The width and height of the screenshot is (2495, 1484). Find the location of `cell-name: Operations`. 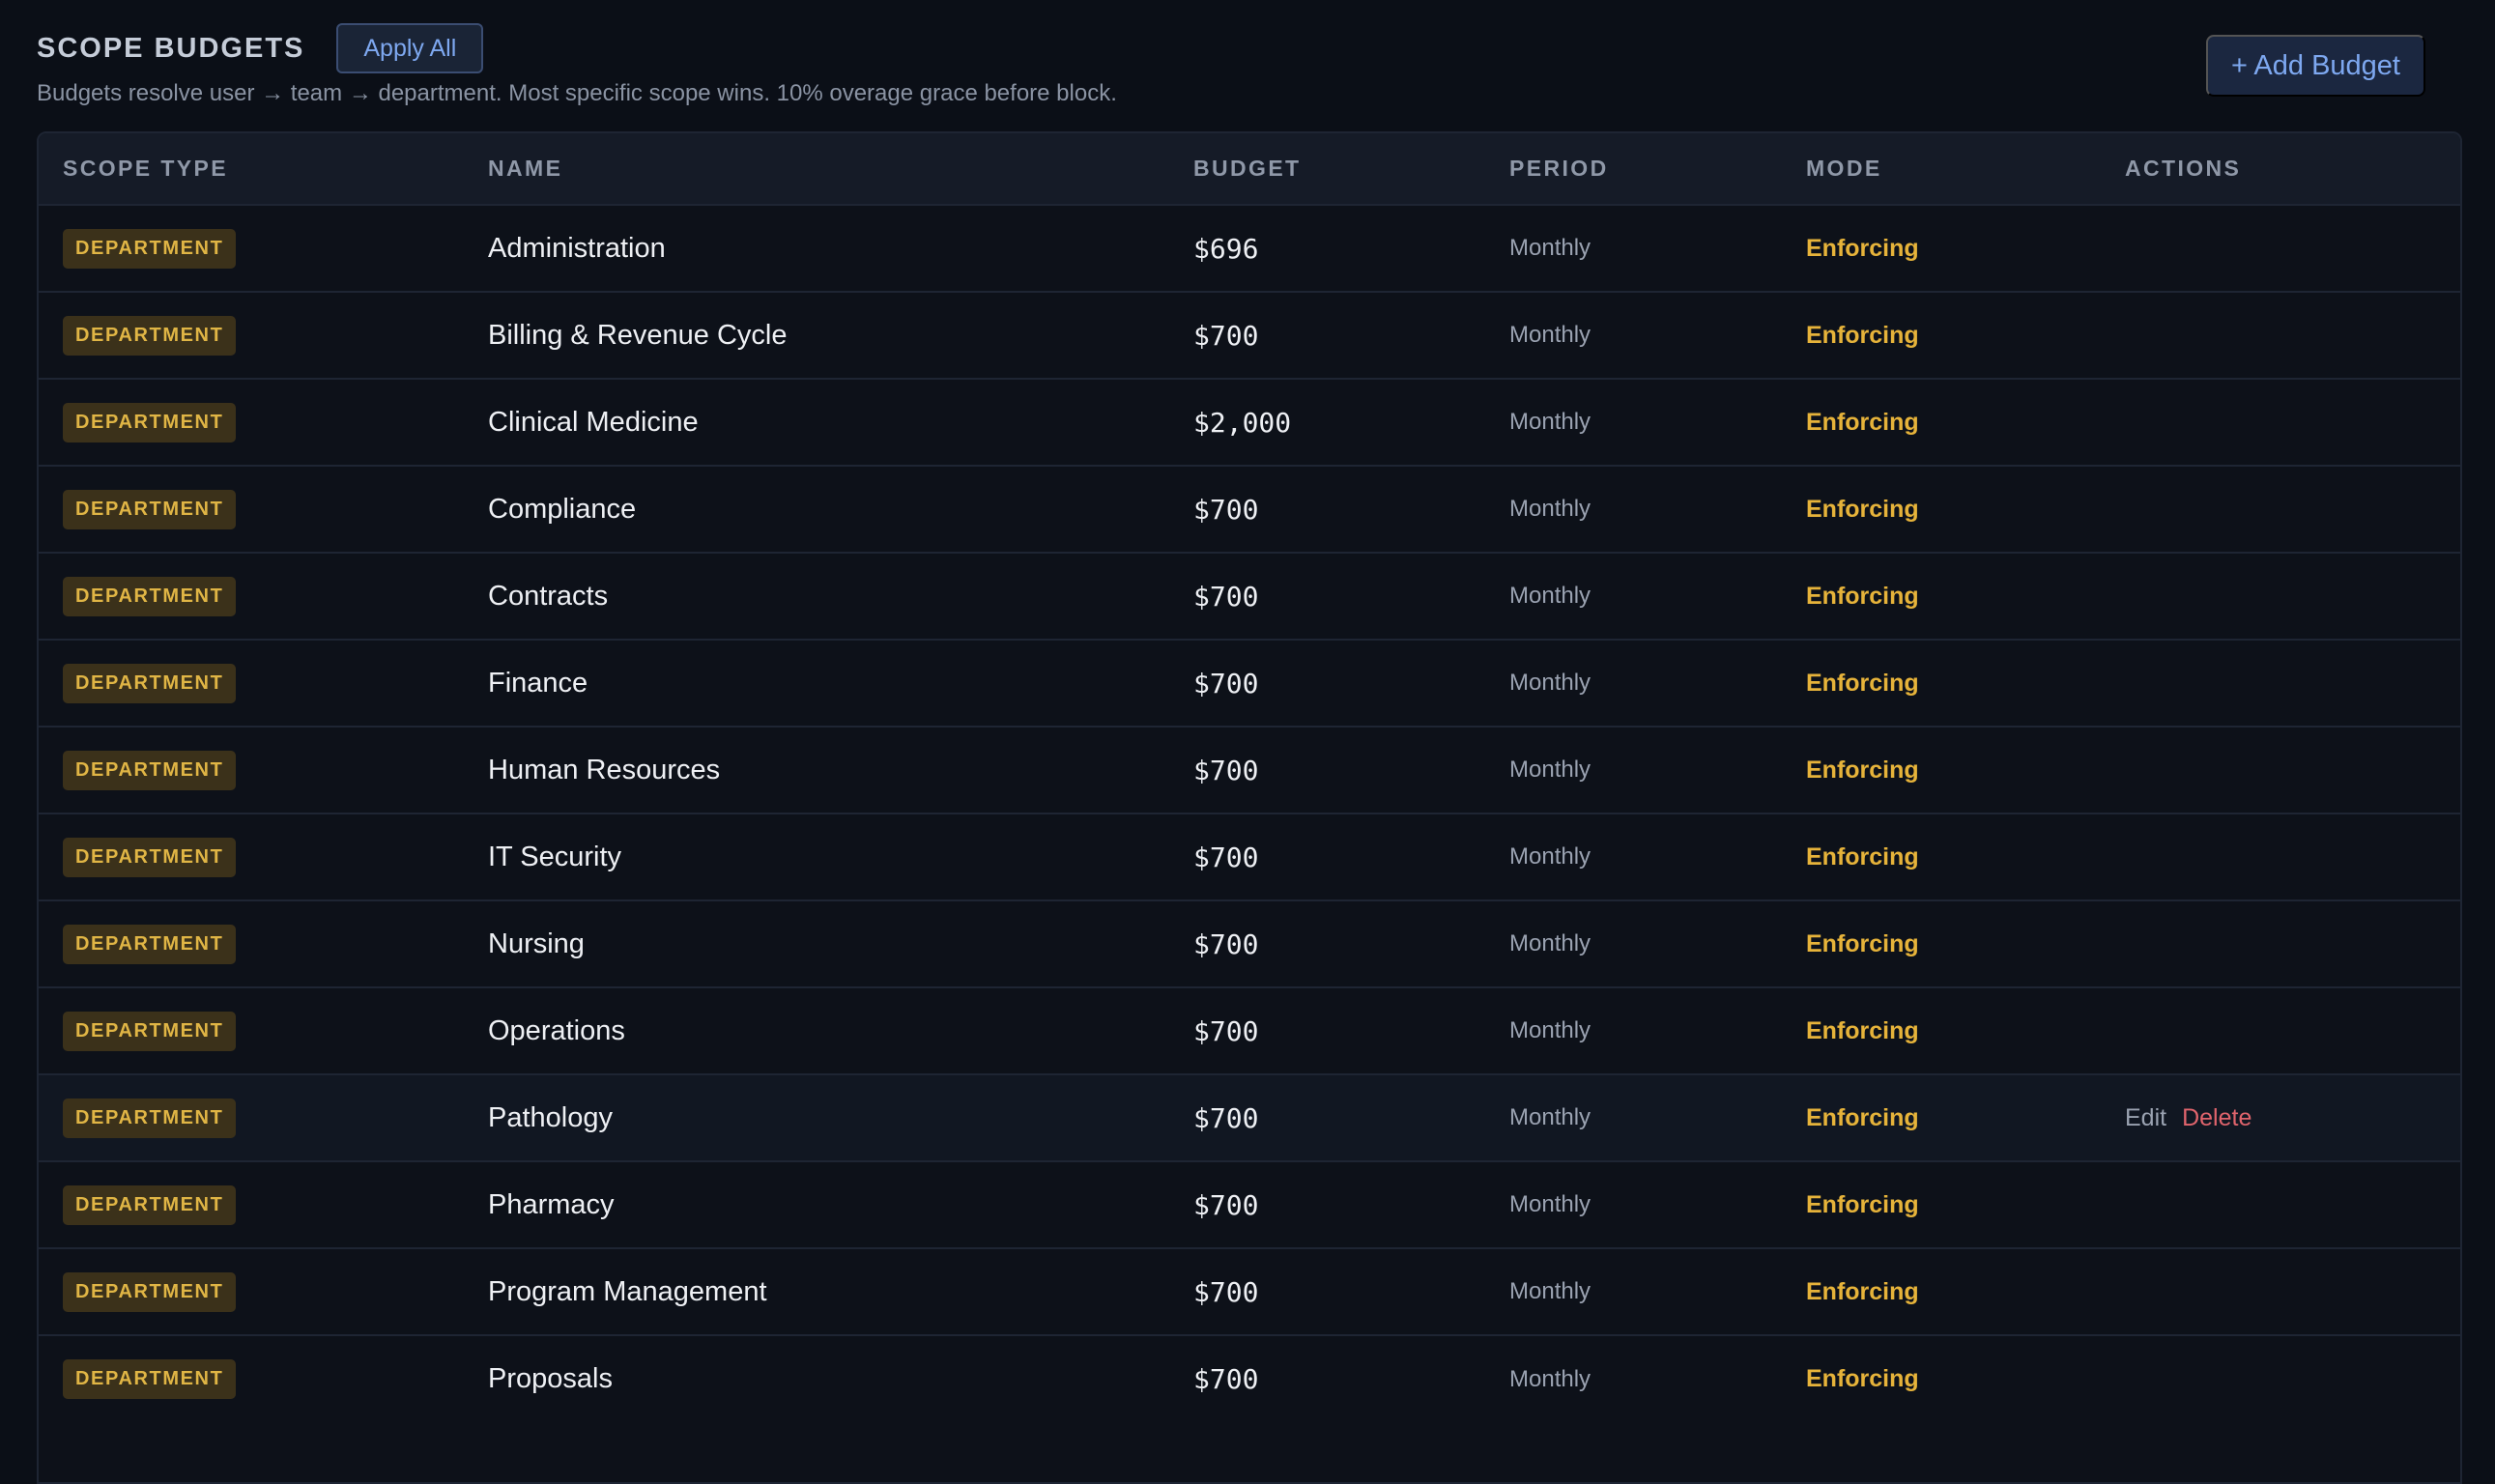

cell-name: Operations is located at coordinates (840, 1031).